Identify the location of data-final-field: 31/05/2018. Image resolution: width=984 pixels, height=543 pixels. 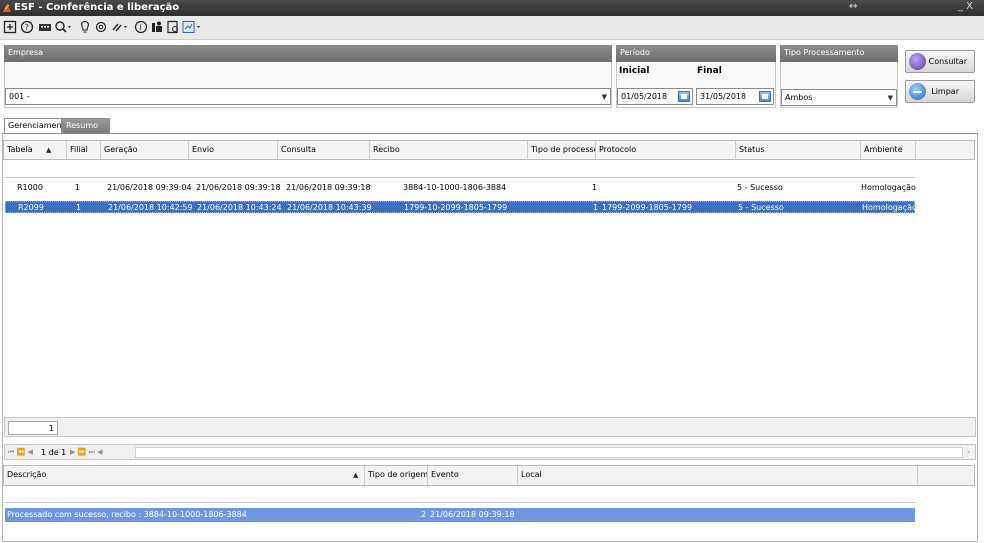
(735, 96).